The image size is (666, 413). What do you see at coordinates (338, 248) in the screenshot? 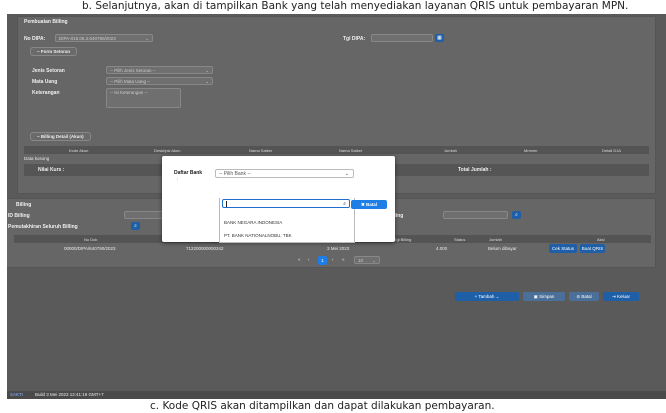
I see `tgl-billing-cell: 3 Mei 2023` at bounding box center [338, 248].